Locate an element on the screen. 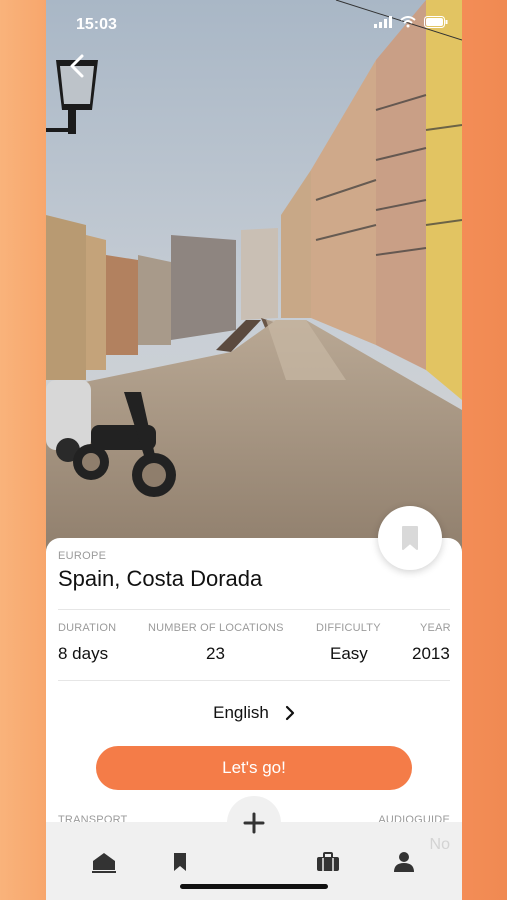 Image resolution: width=507 pixels, height=900 pixels. locations-value: 23 is located at coordinates (215, 653).